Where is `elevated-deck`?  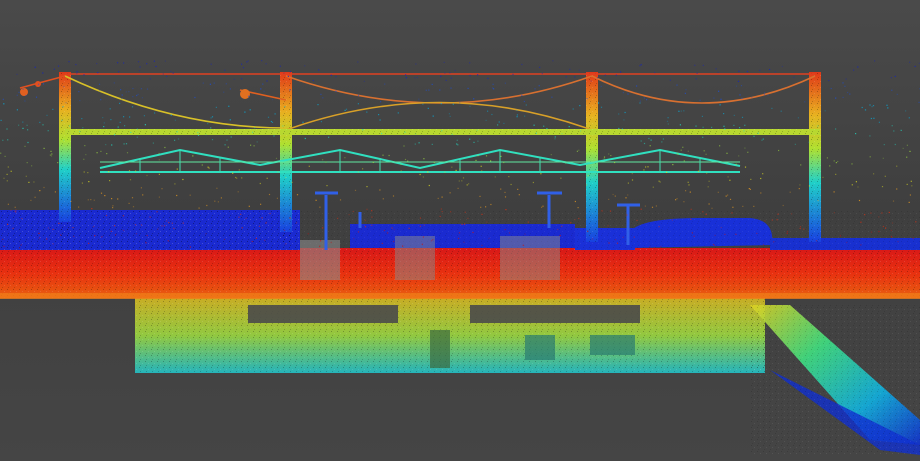 elevated-deck is located at coordinates (460, 273).